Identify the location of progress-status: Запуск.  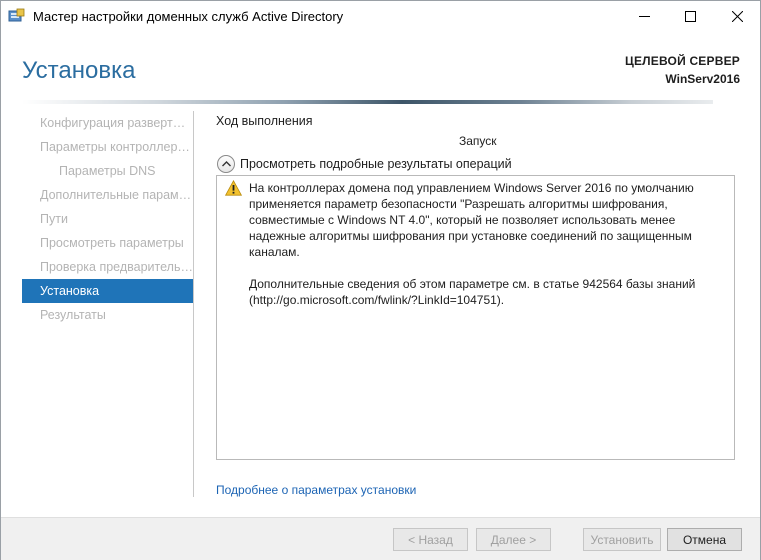
(478, 141).